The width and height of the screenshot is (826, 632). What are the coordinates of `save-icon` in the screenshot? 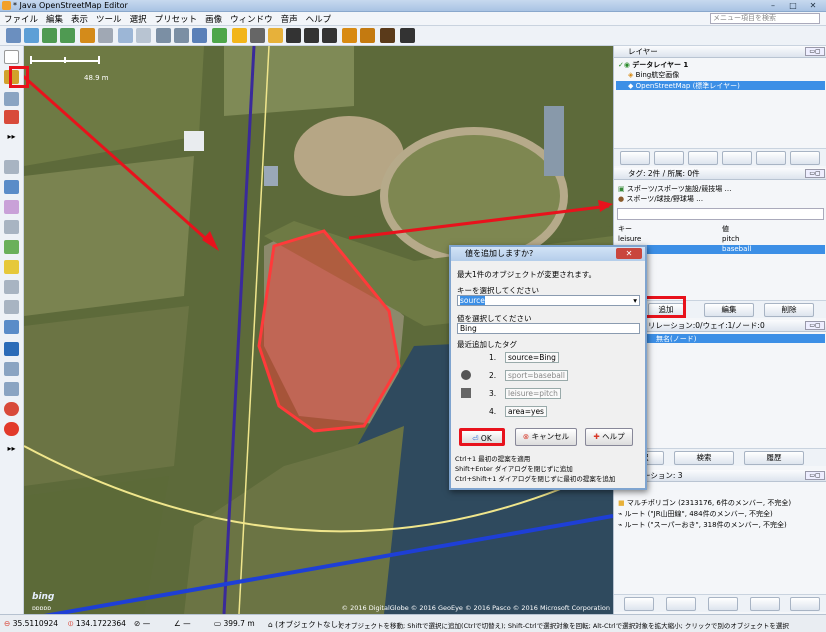 It's located at (31, 35).